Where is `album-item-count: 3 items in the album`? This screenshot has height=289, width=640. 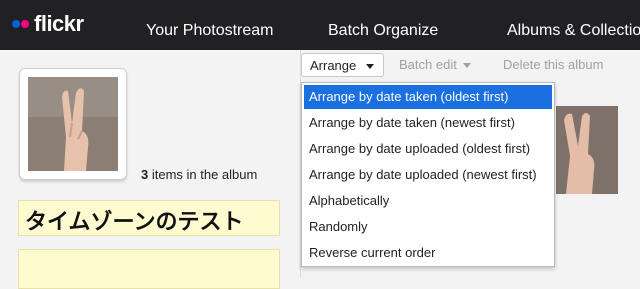
album-item-count: 3 items in the album is located at coordinates (199, 174).